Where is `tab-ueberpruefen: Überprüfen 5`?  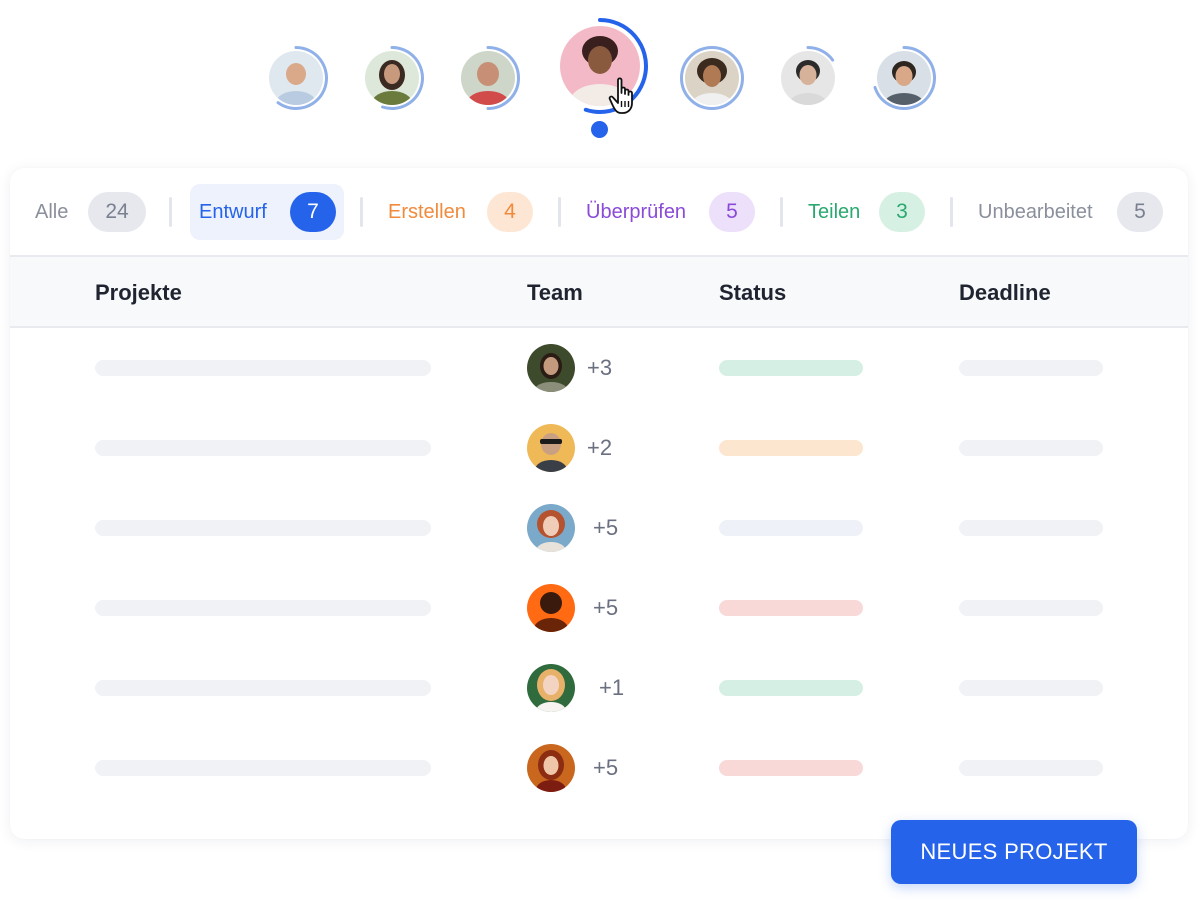
tab-ueberpruefen: Überprüfen 5 is located at coordinates (668, 212).